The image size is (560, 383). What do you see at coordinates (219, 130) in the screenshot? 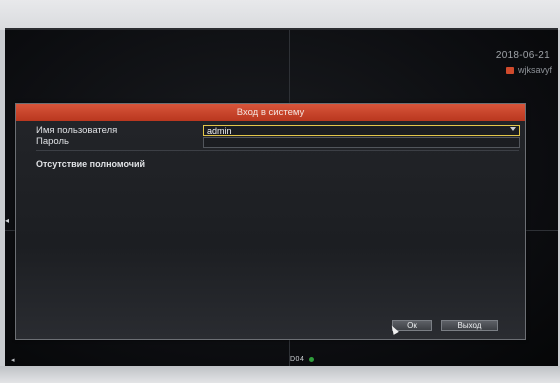
I see `username-value: admin` at bounding box center [219, 130].